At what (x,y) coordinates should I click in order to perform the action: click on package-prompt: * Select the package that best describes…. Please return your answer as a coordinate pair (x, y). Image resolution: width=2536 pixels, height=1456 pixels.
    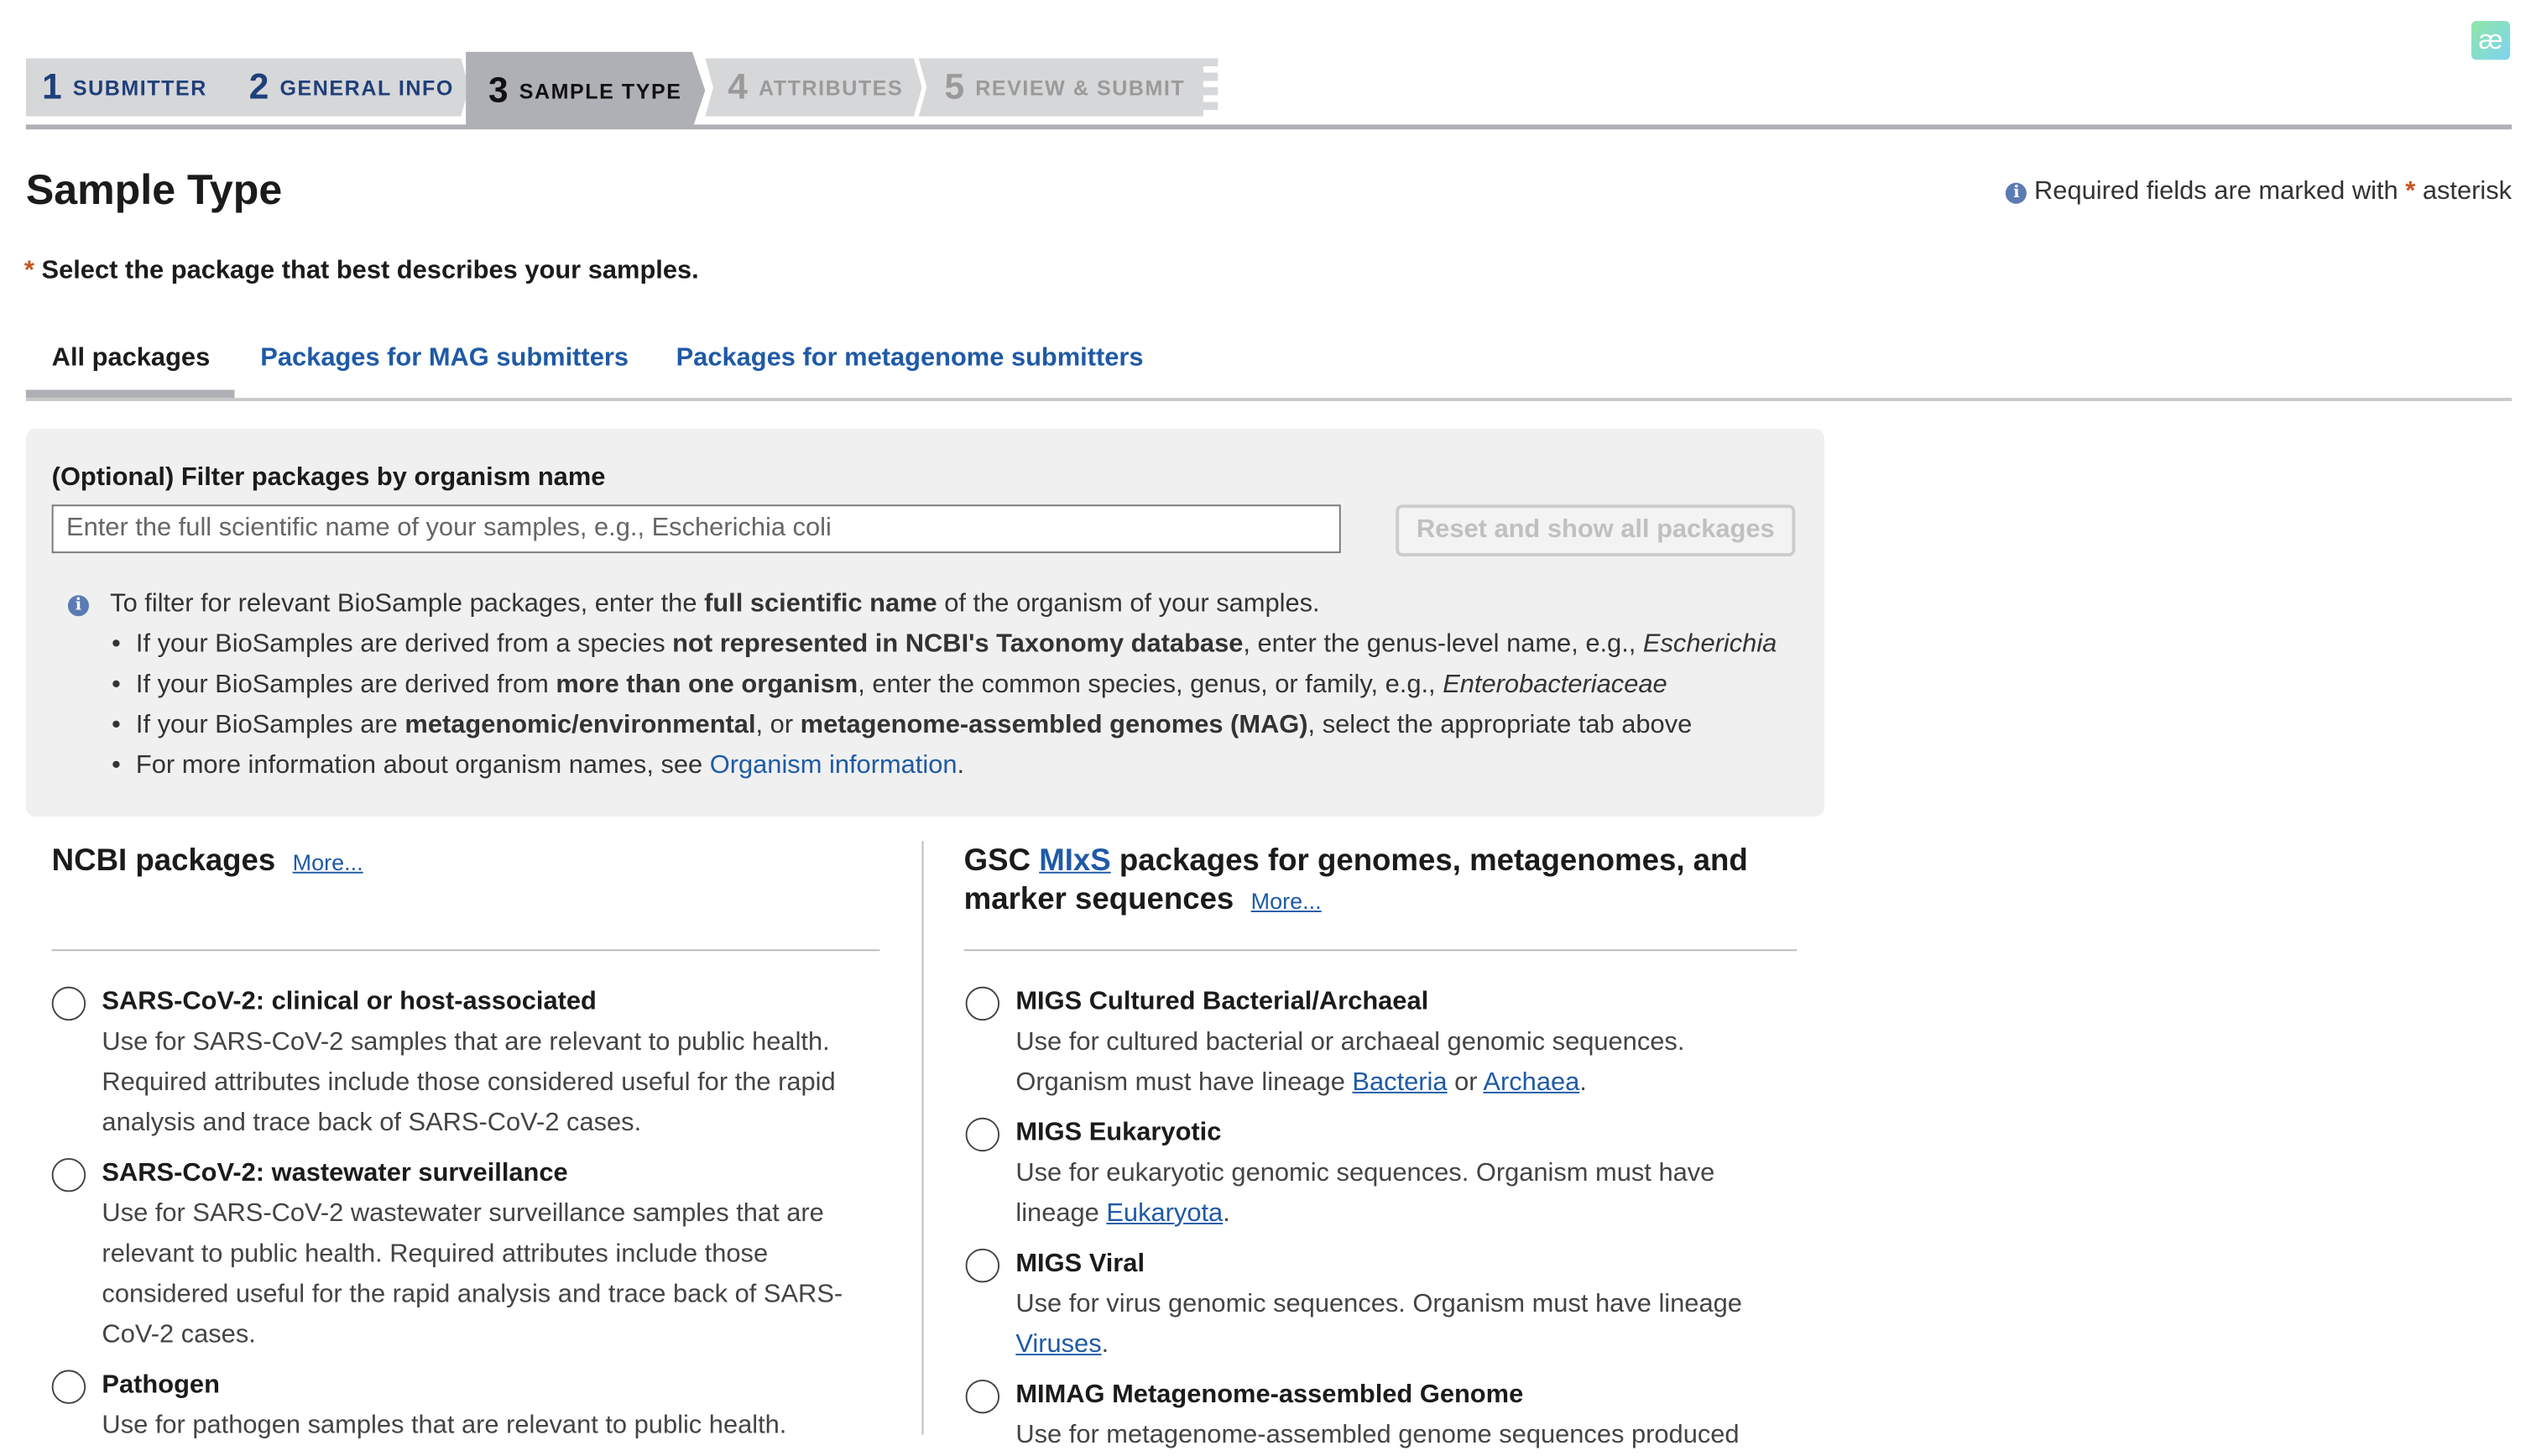
    Looking at the image, I should click on (361, 271).